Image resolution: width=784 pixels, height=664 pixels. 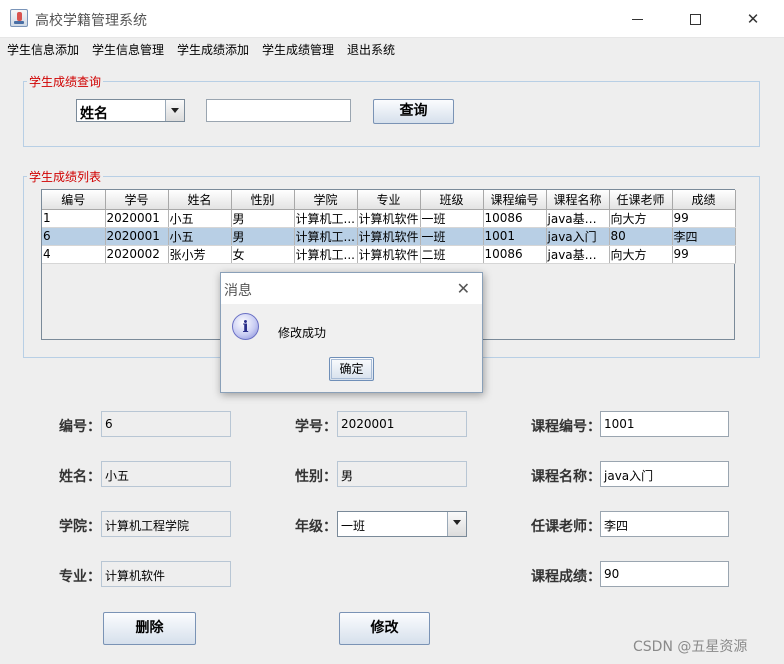 I want to click on grade-value: 一班, so click(x=353, y=526).